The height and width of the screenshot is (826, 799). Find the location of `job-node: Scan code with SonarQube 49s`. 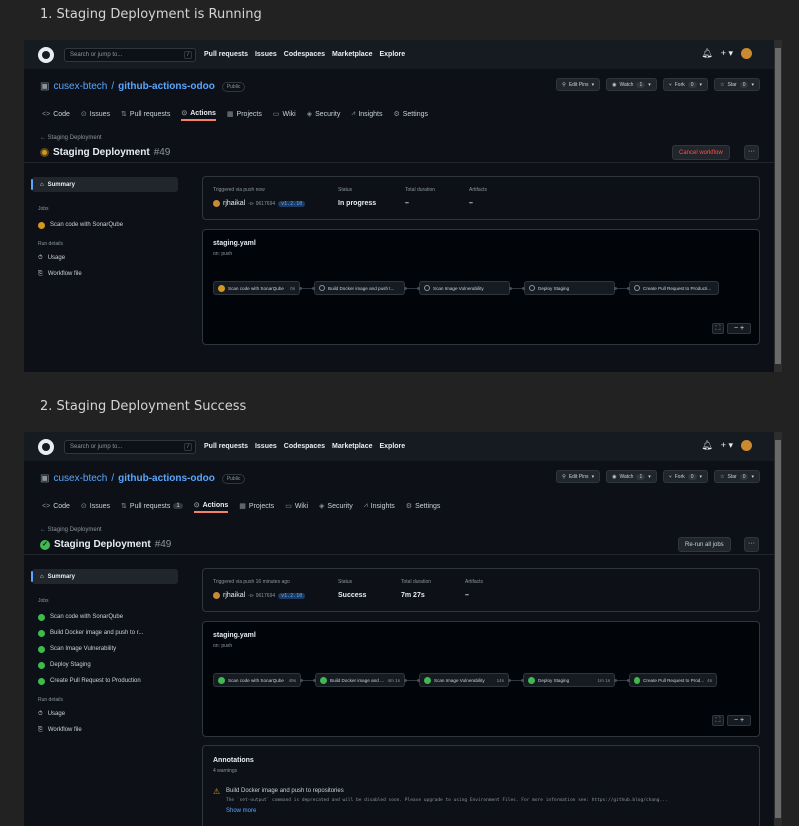

job-node: Scan code with SonarQube 49s is located at coordinates (257, 680).